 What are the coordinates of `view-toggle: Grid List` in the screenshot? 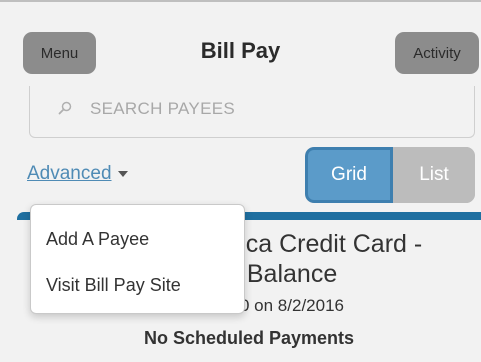 It's located at (390, 175).